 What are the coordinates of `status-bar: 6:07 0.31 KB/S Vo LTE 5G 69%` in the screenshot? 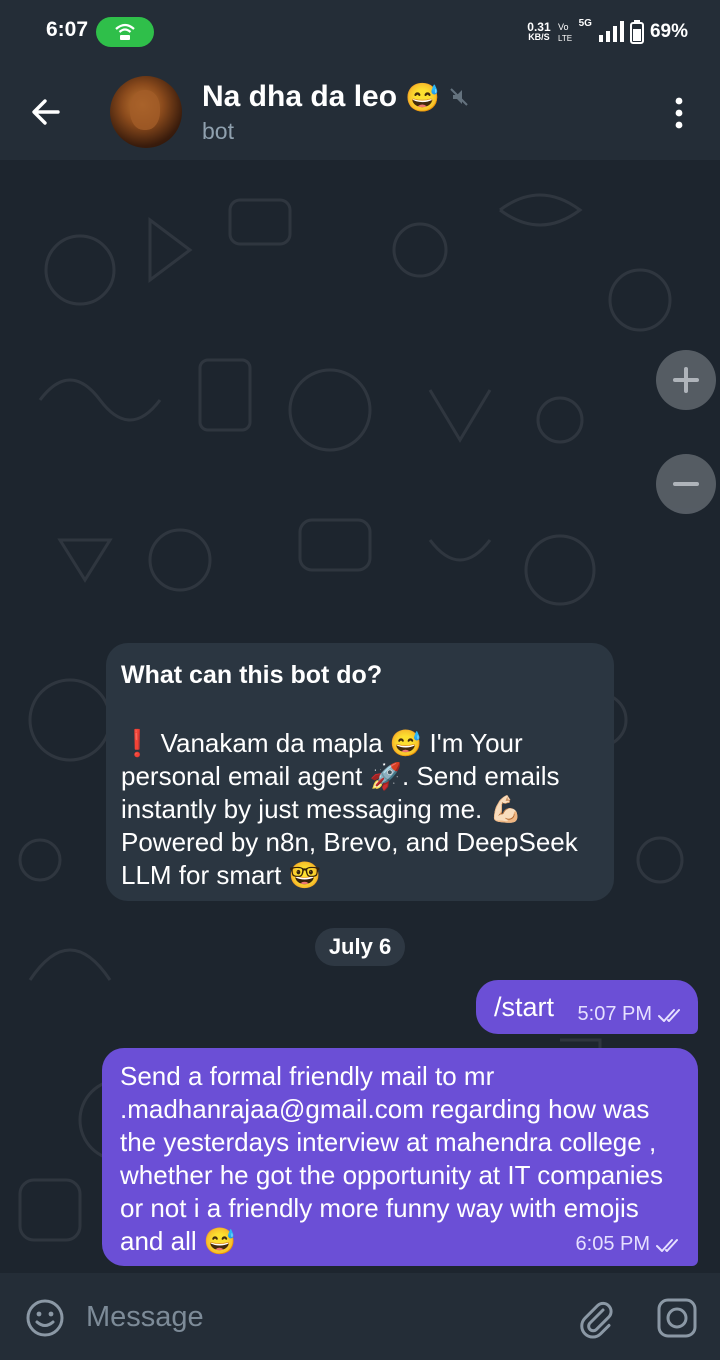 It's located at (360, 31).